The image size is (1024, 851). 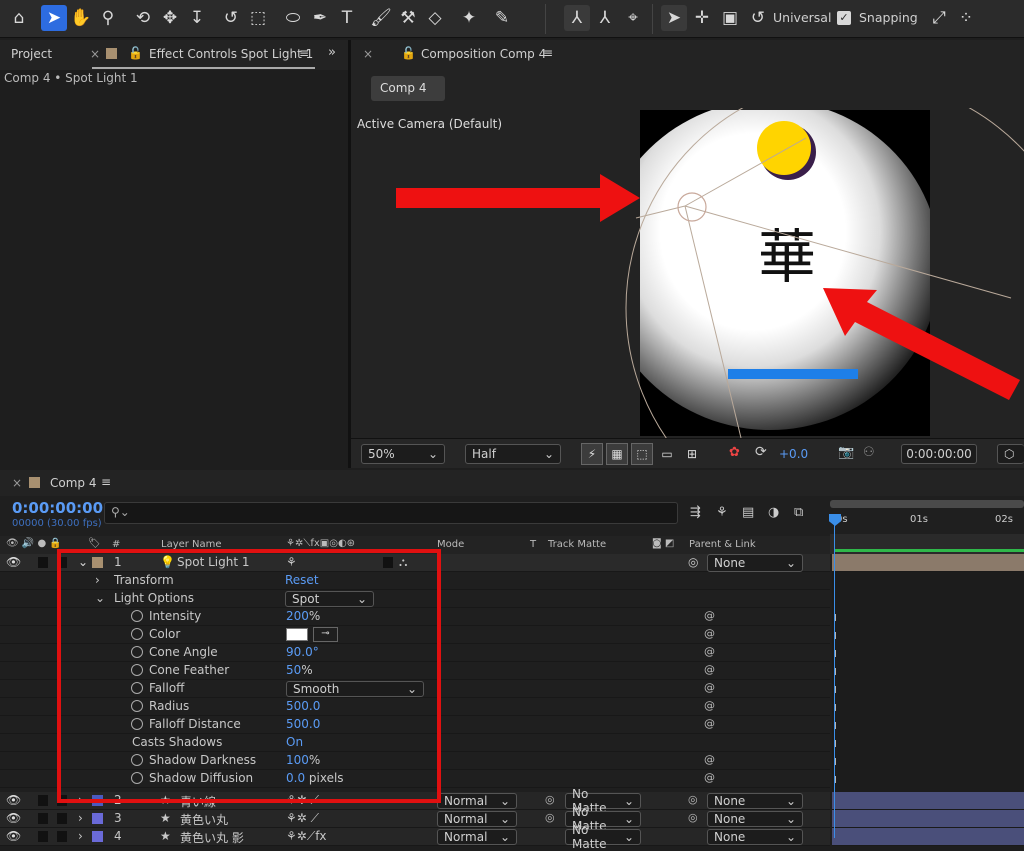 What do you see at coordinates (793, 454) in the screenshot?
I see `exposure-value: +0.0` at bounding box center [793, 454].